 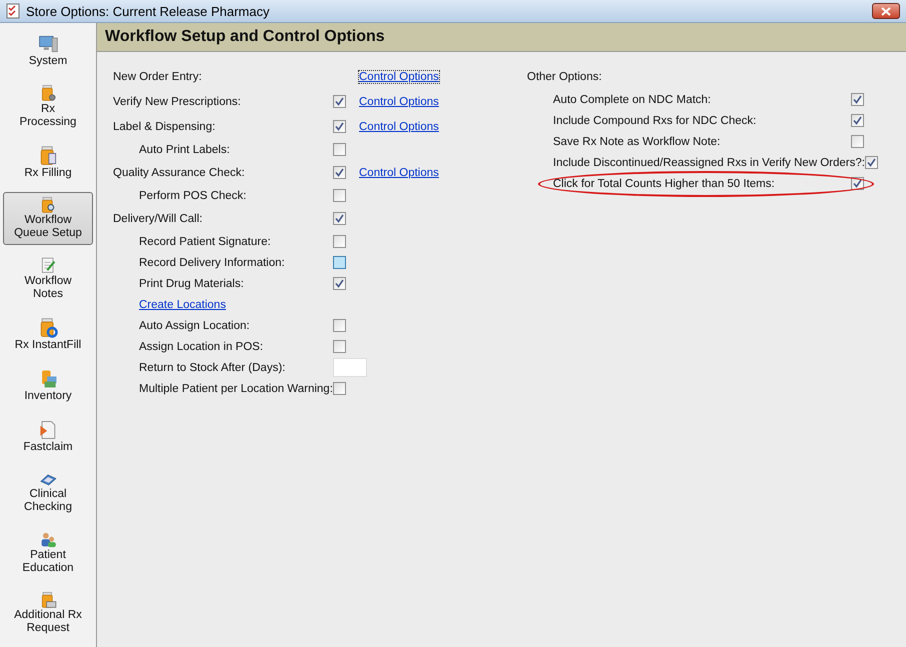 What do you see at coordinates (191, 284) in the screenshot?
I see `option-label: Print Drug Materials:` at bounding box center [191, 284].